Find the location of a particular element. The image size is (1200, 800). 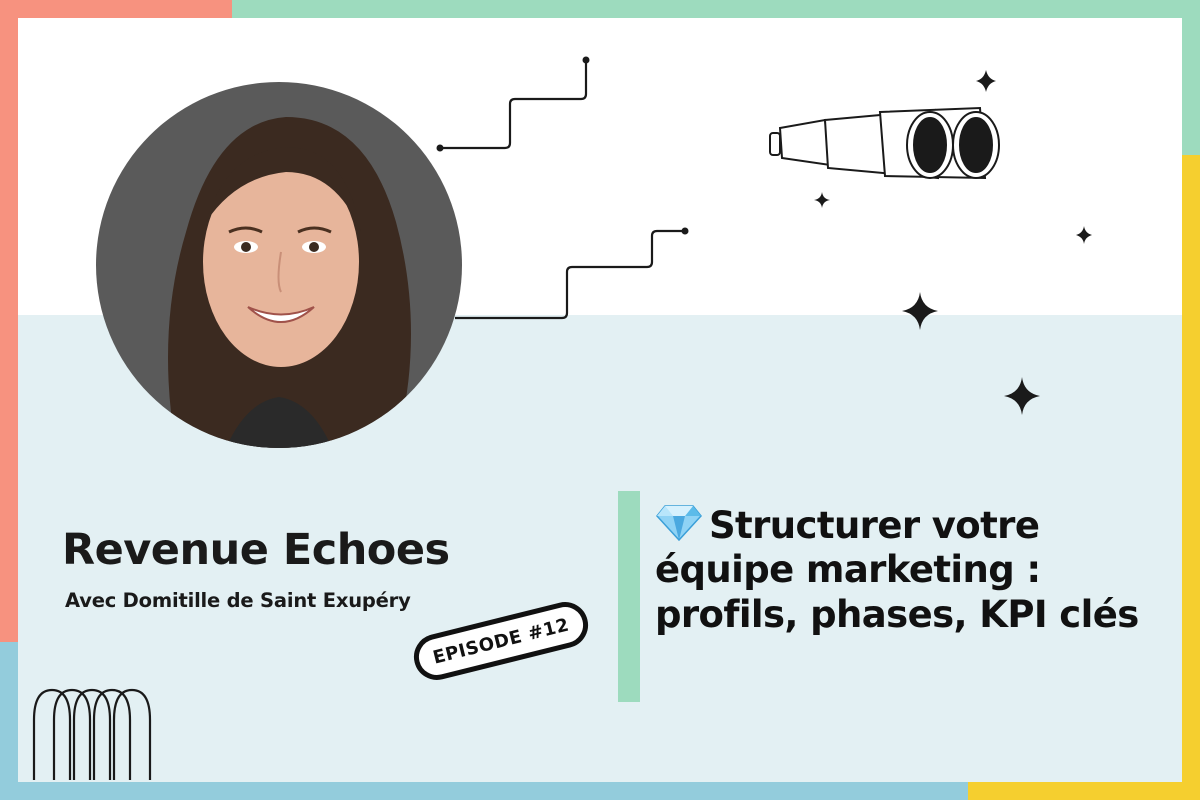

accent-bar is located at coordinates (629, 596).